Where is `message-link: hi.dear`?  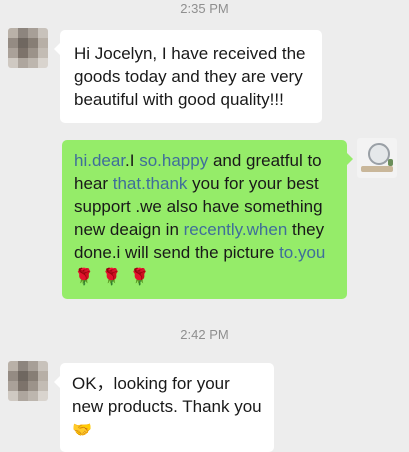 message-link: hi.dear is located at coordinates (99, 160).